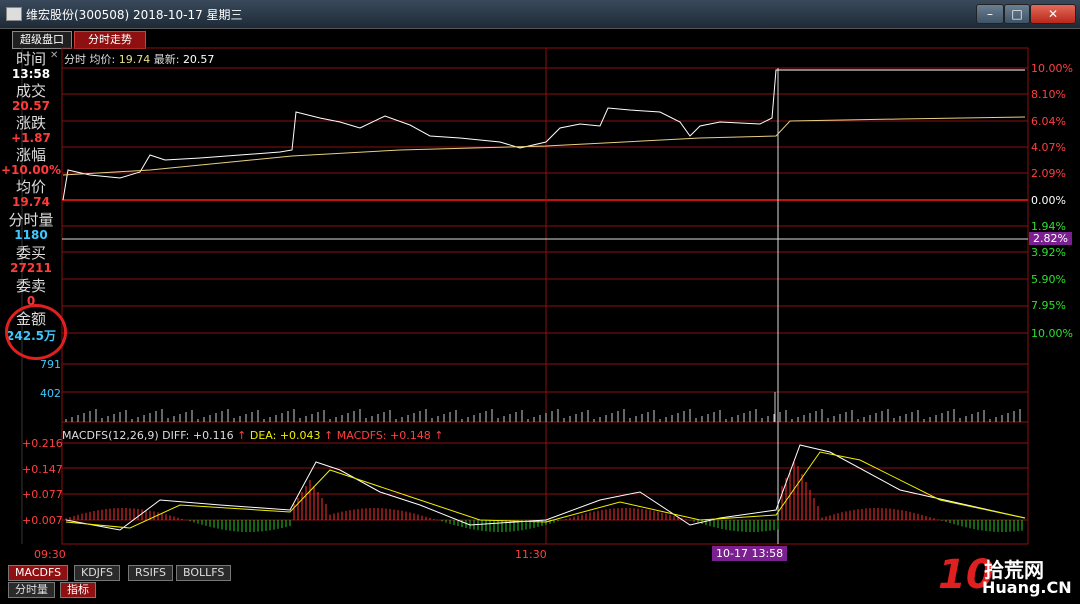 This screenshot has width=1080, height=604. Describe the element at coordinates (36, 332) in the screenshot. I see `highlight-circle` at that location.